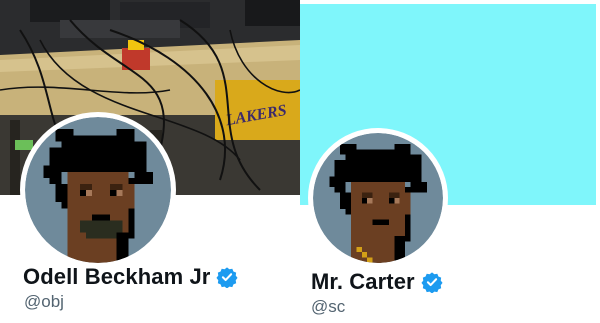  I want to click on profile-handle: @sc, so click(328, 306).